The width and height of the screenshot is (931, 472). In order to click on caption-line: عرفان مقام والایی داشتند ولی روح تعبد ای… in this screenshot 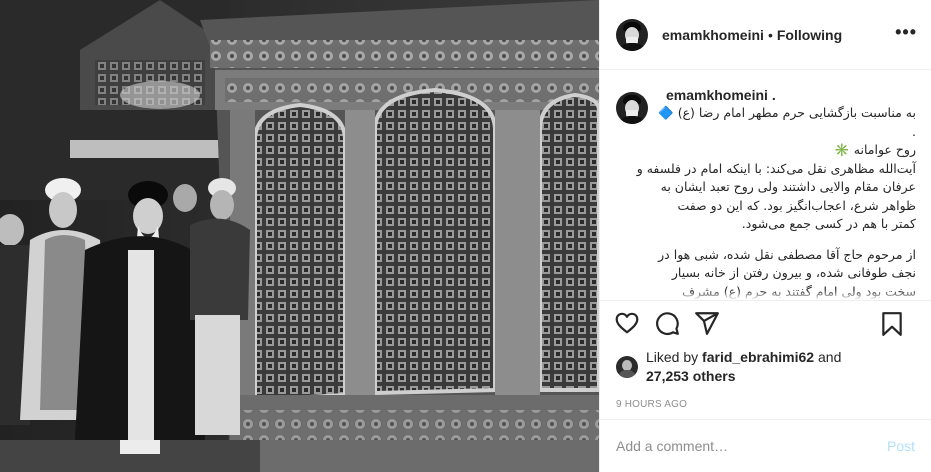, I will do `click(788, 186)`.